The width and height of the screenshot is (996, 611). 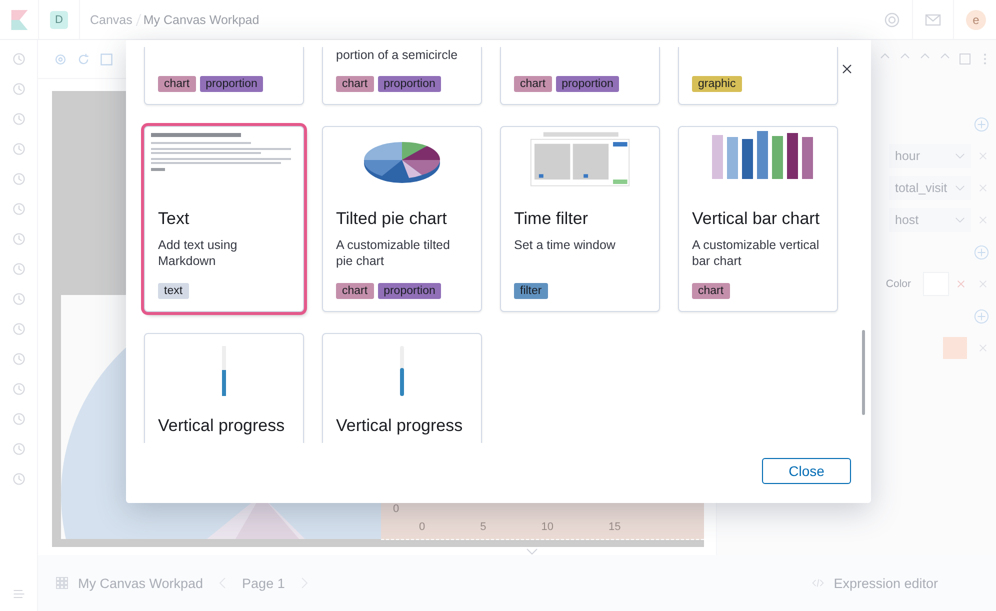 I want to click on code-icon, so click(x=818, y=583).